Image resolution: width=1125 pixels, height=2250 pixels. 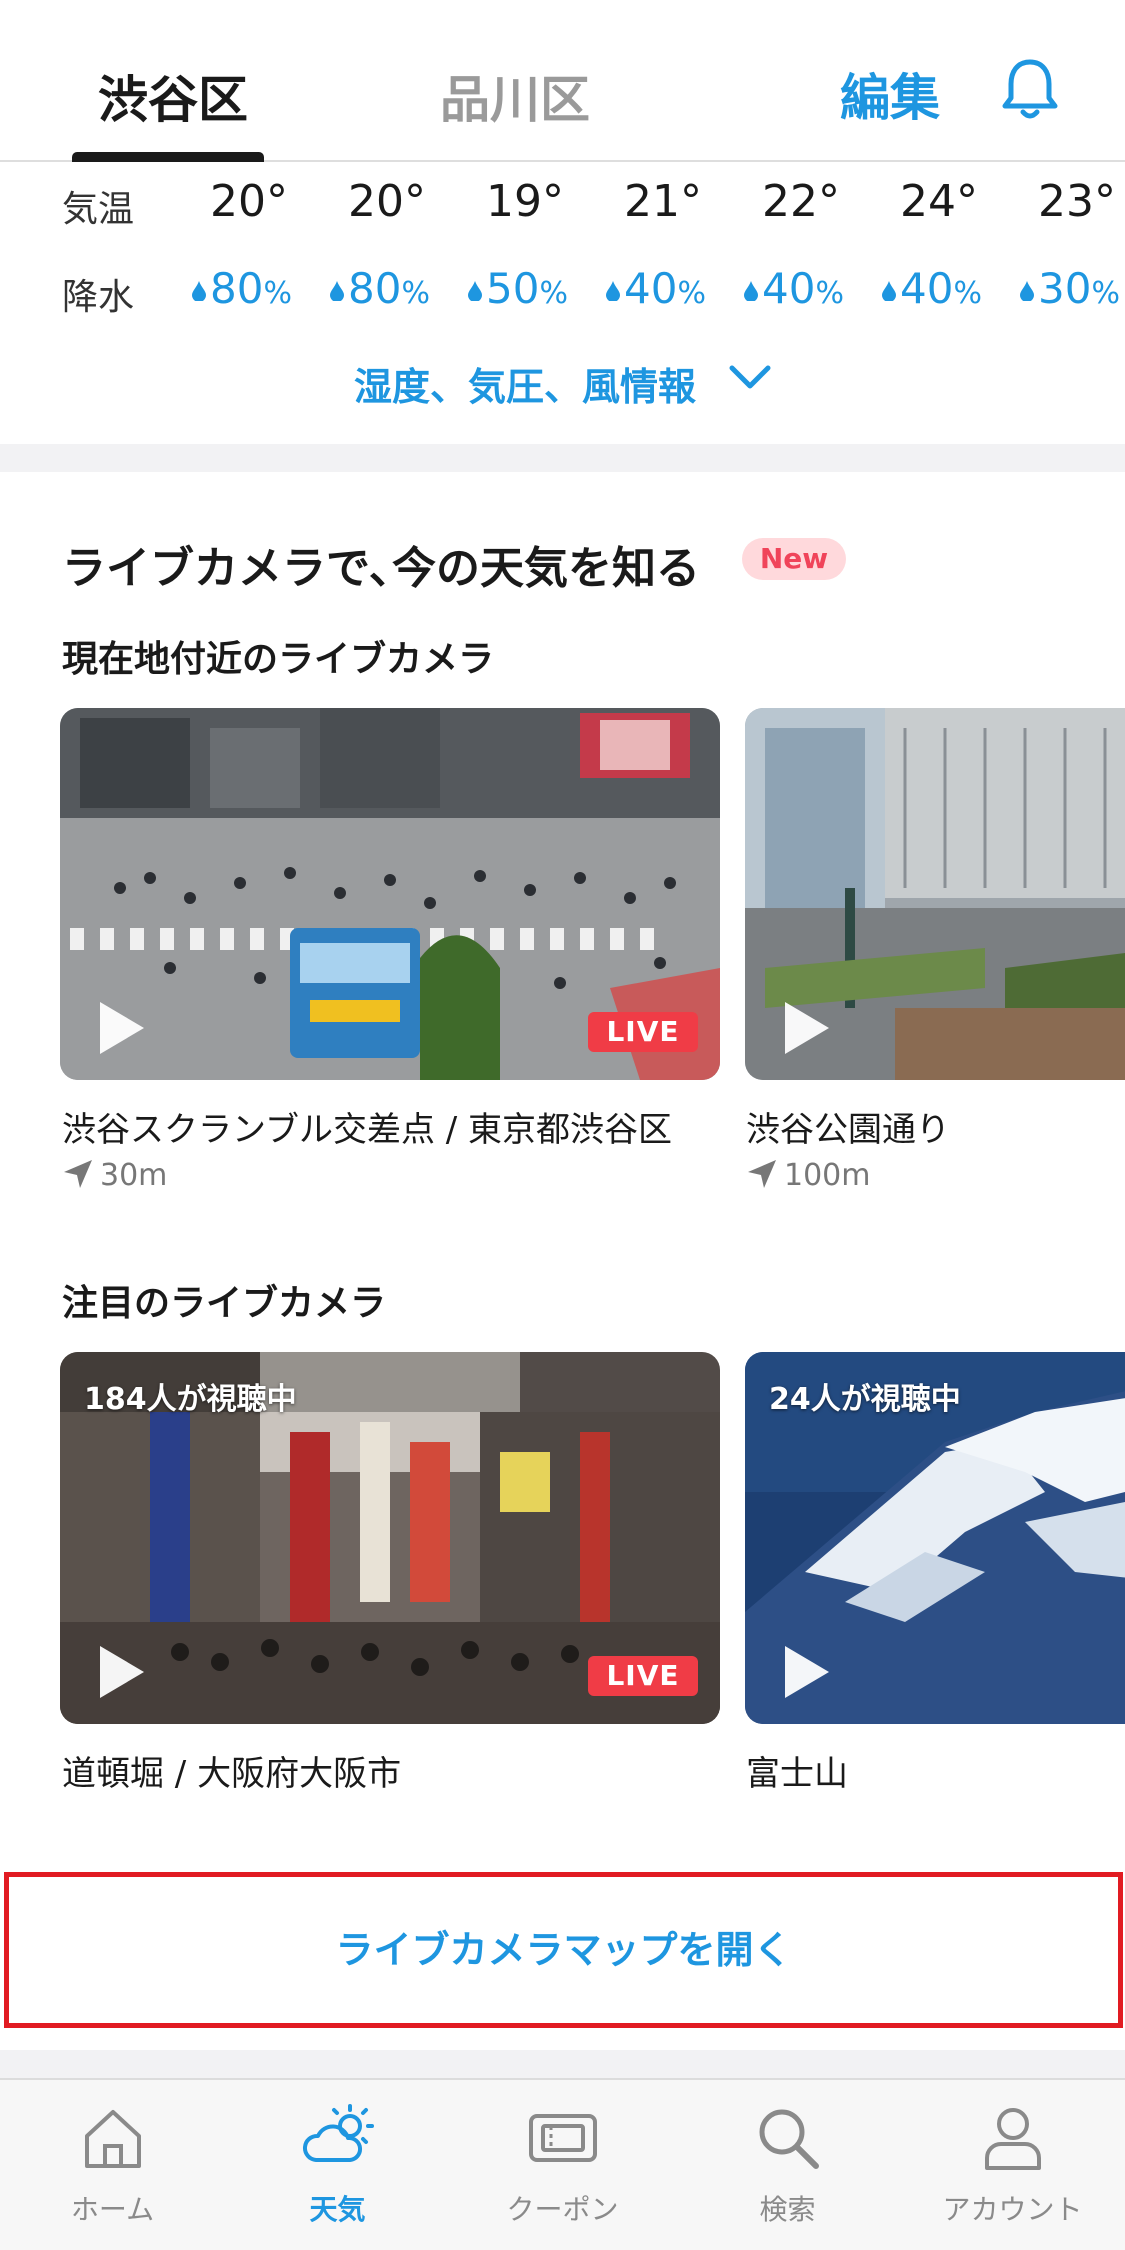 What do you see at coordinates (112, 2209) in the screenshot?
I see `nav-label: ホーム` at bounding box center [112, 2209].